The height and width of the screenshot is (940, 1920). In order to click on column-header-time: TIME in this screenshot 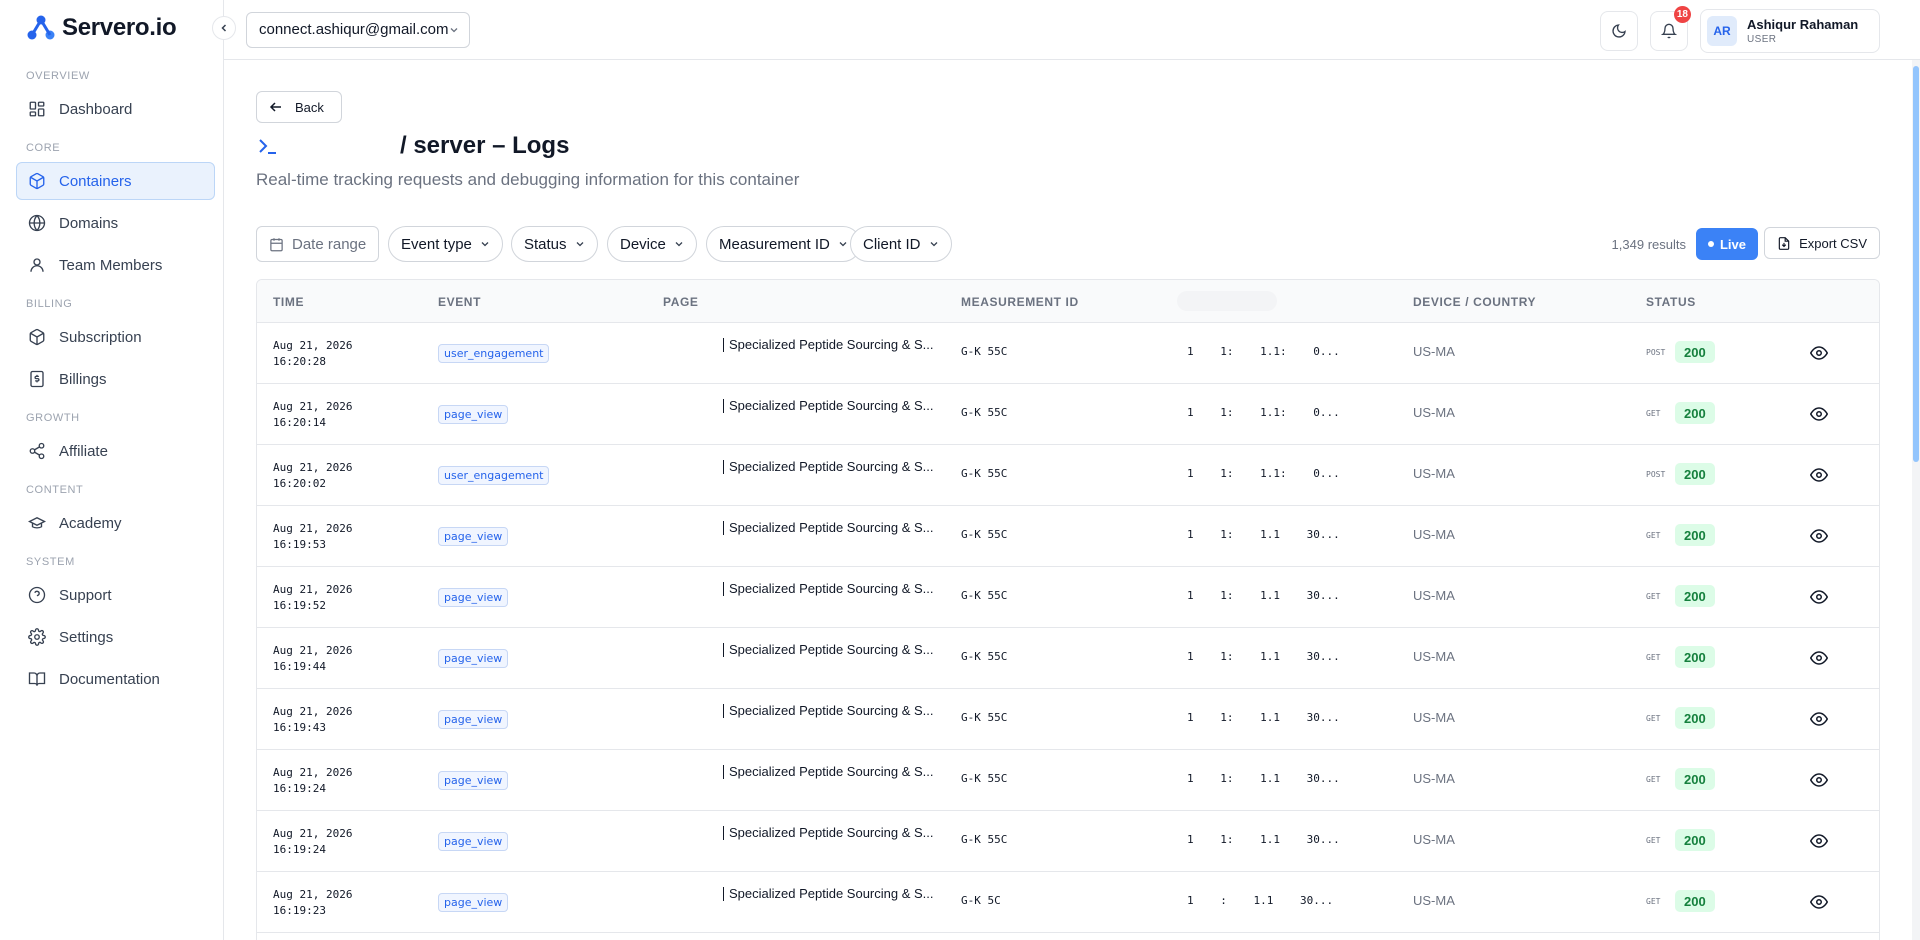, I will do `click(288, 301)`.